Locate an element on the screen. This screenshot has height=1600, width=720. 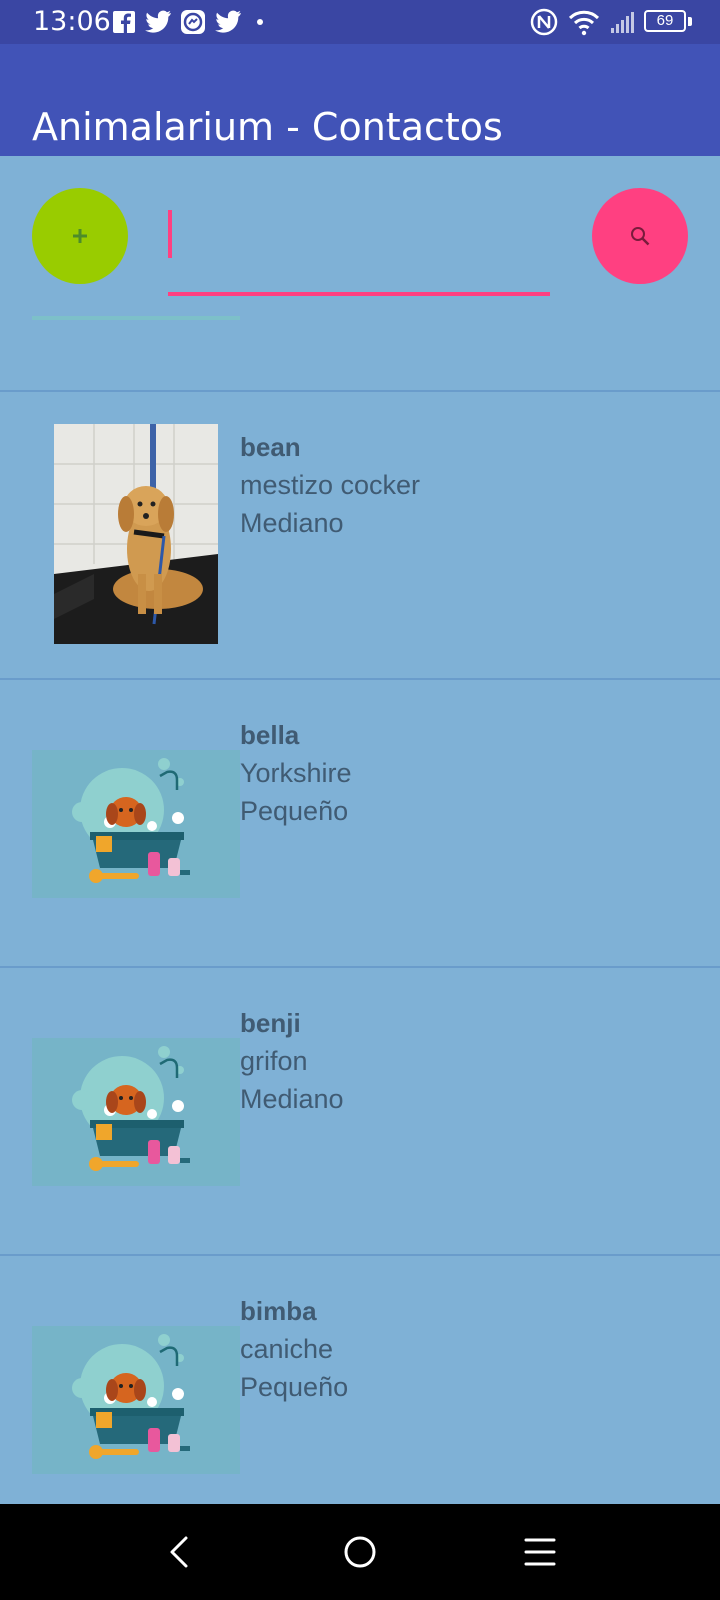
messenger-icon is located at coordinates (193, 22).